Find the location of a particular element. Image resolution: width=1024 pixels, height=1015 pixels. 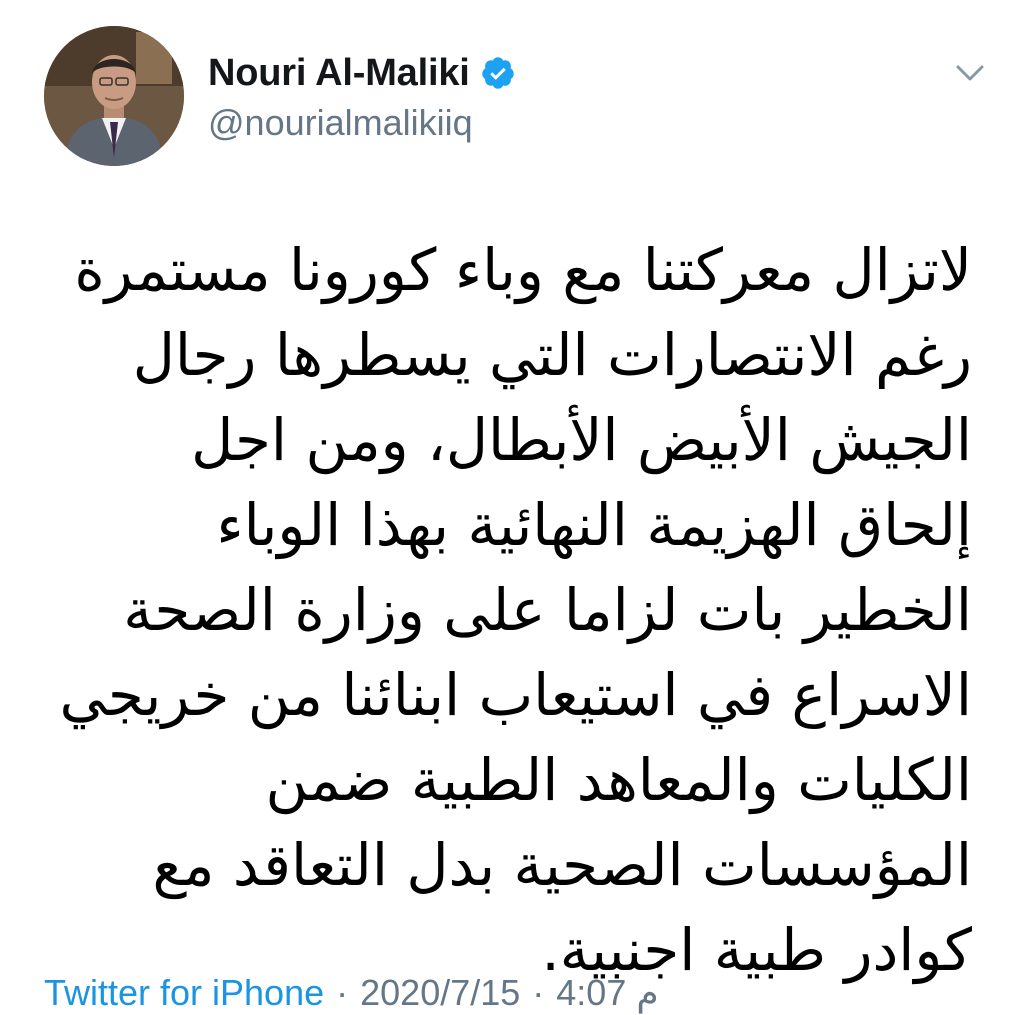

author-name-row: Nouri Al-Maliki is located at coordinates (362, 73).